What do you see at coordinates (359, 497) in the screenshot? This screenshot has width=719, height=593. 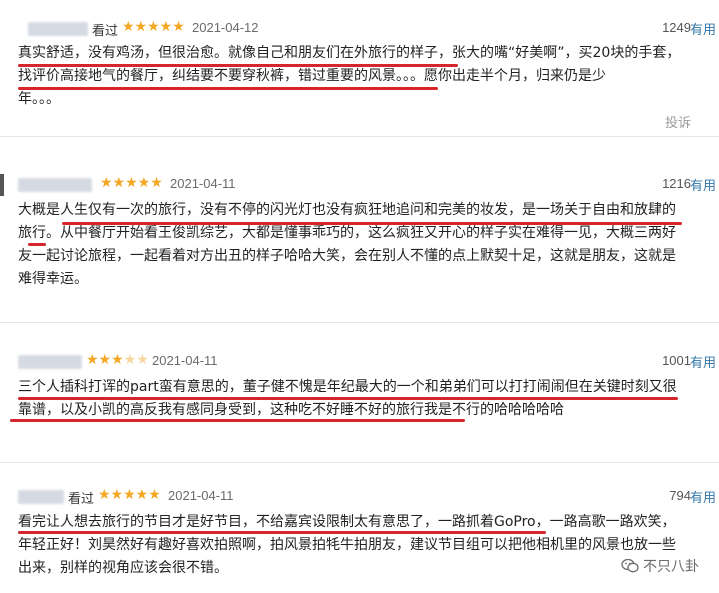 I see `review-meta: 看过 ★★★★★ 2021-04-11 794 有用` at bounding box center [359, 497].